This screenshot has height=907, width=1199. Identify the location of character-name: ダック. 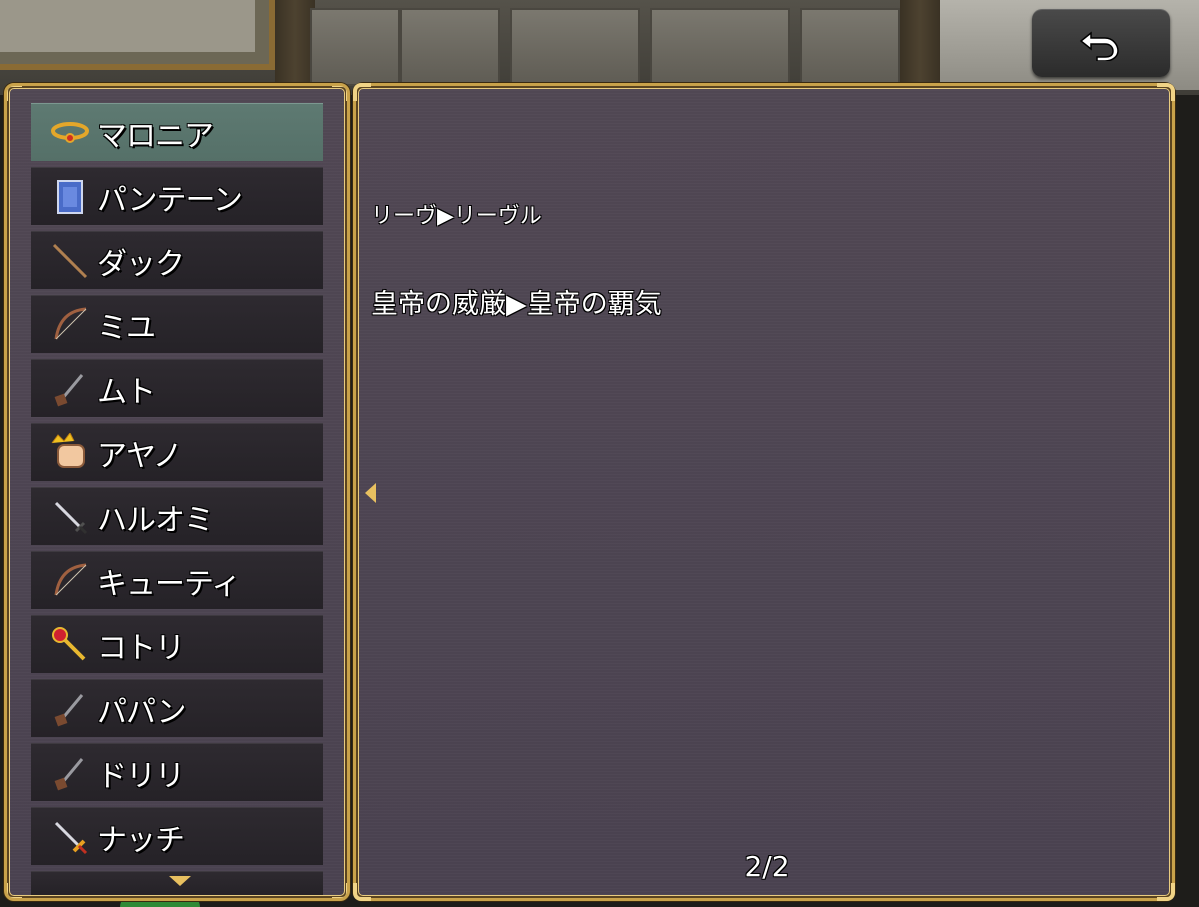
(141, 264).